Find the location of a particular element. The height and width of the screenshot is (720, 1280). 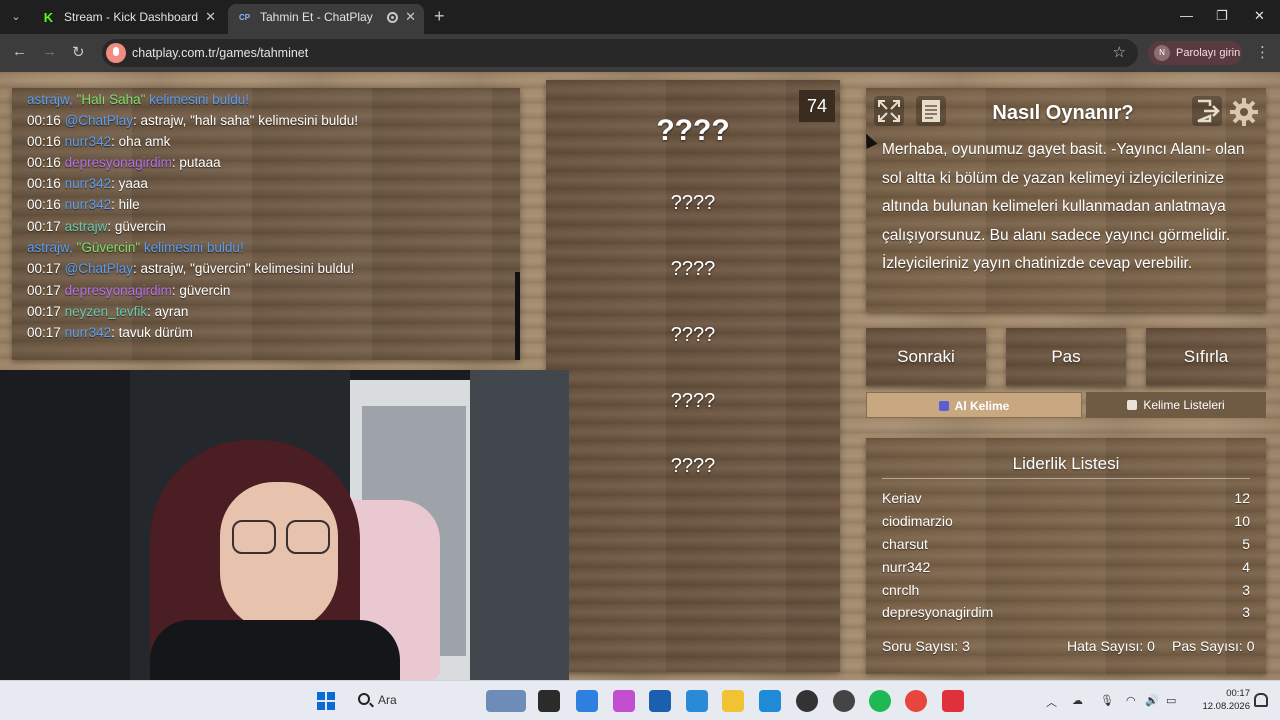

how-to-play-title: Nasıl Oynanır? is located at coordinates (1063, 113).